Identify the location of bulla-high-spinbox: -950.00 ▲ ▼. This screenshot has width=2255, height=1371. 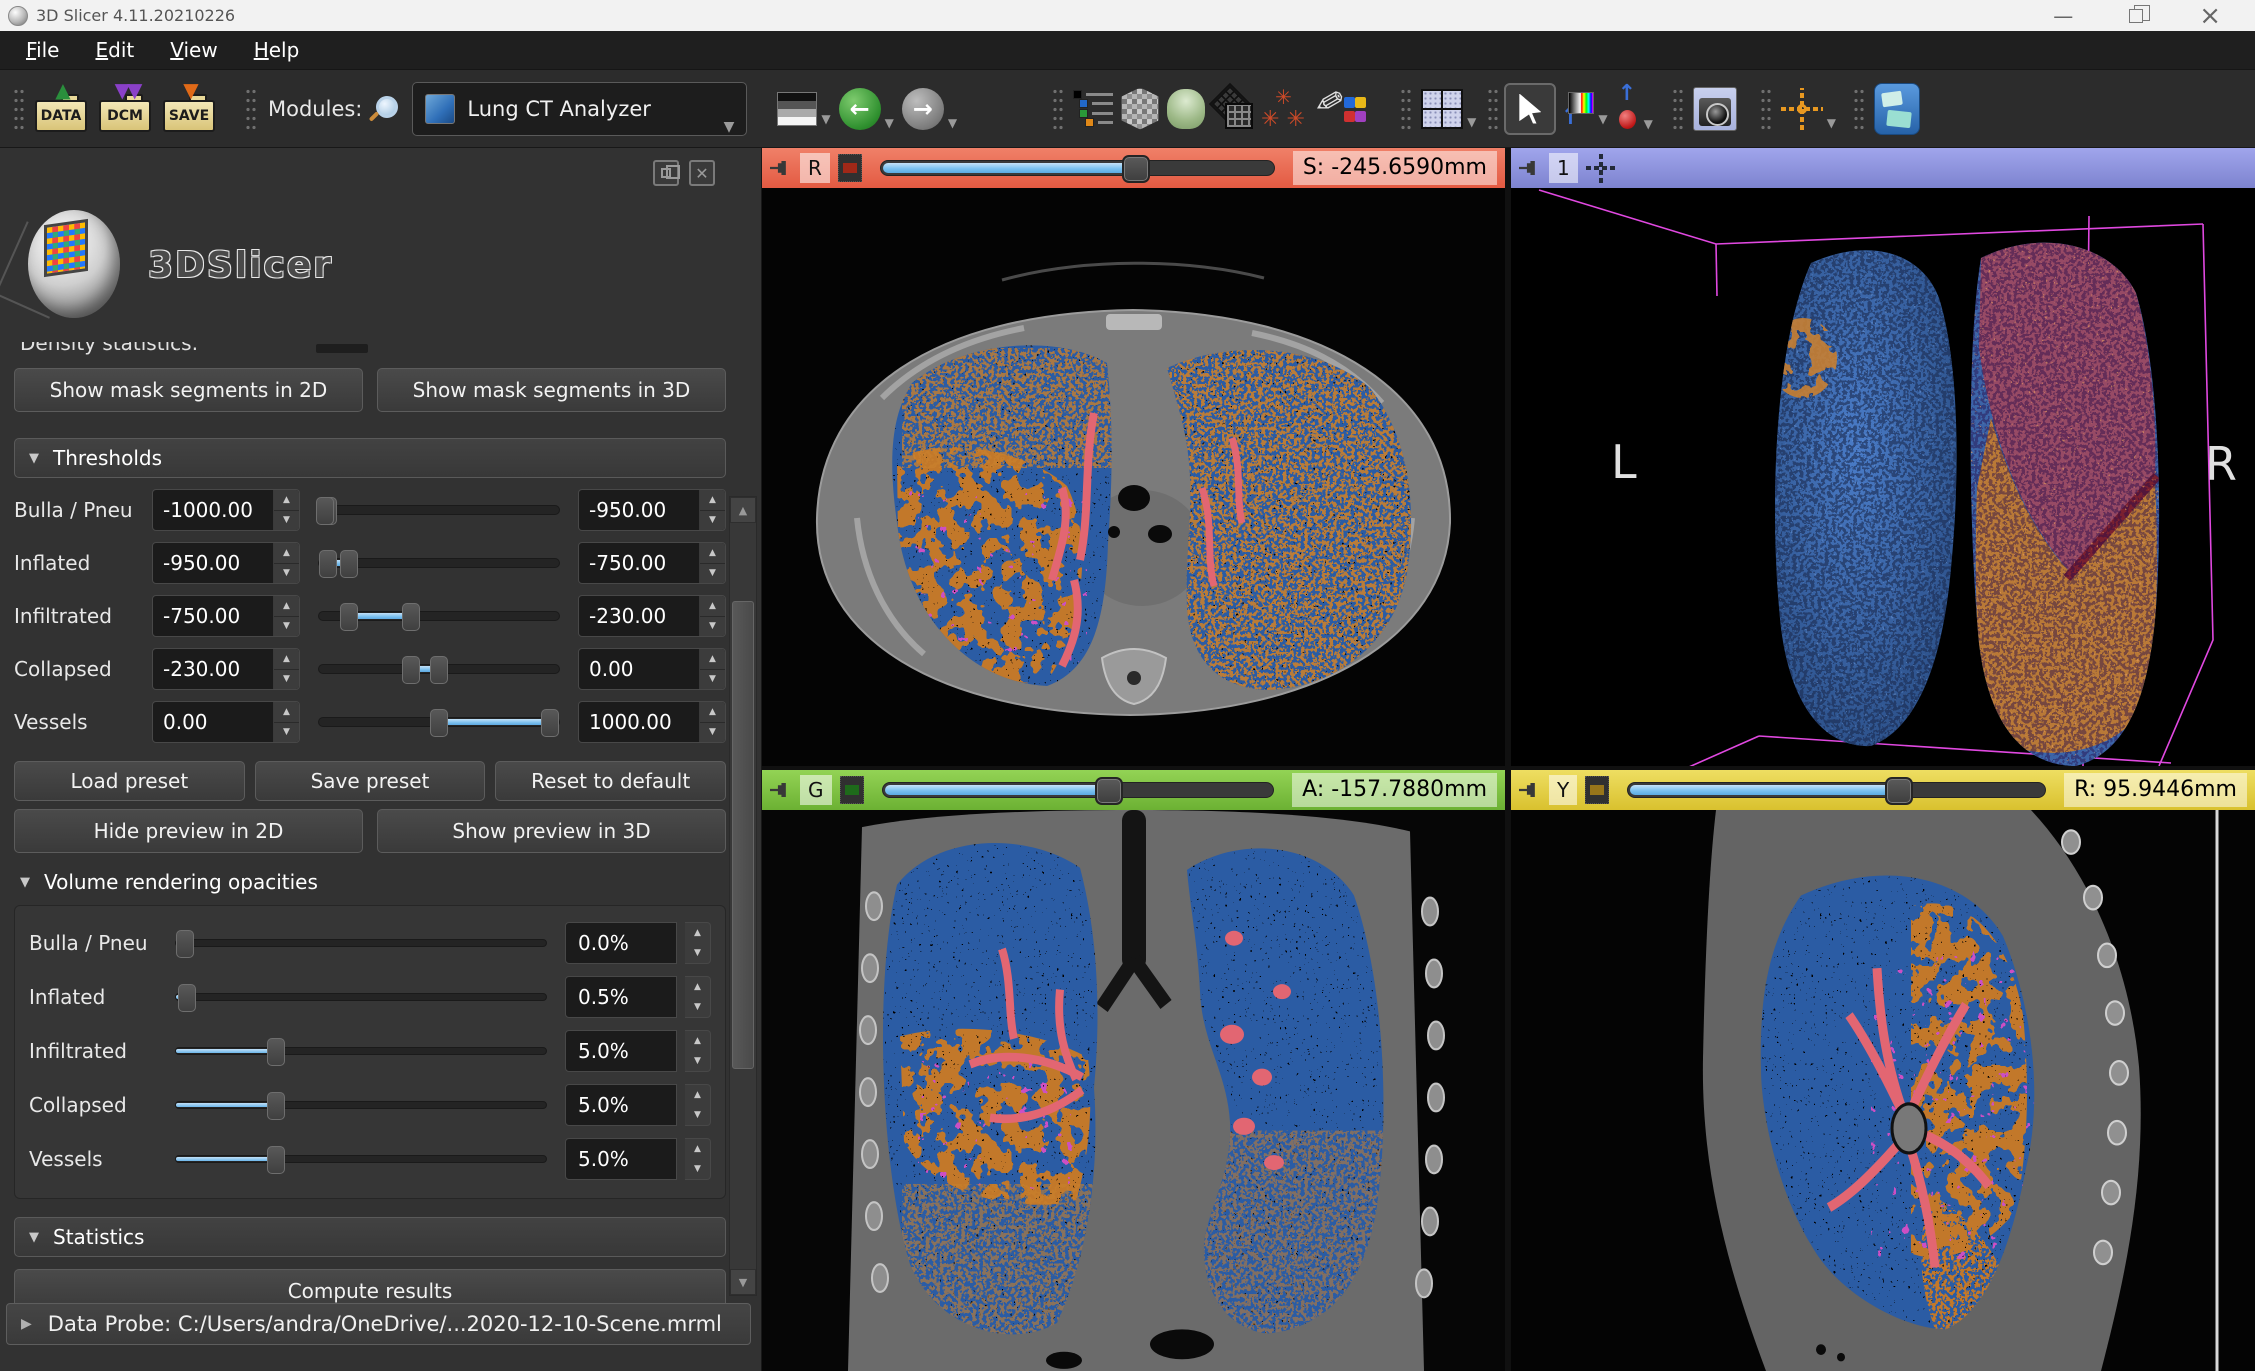
(652, 510).